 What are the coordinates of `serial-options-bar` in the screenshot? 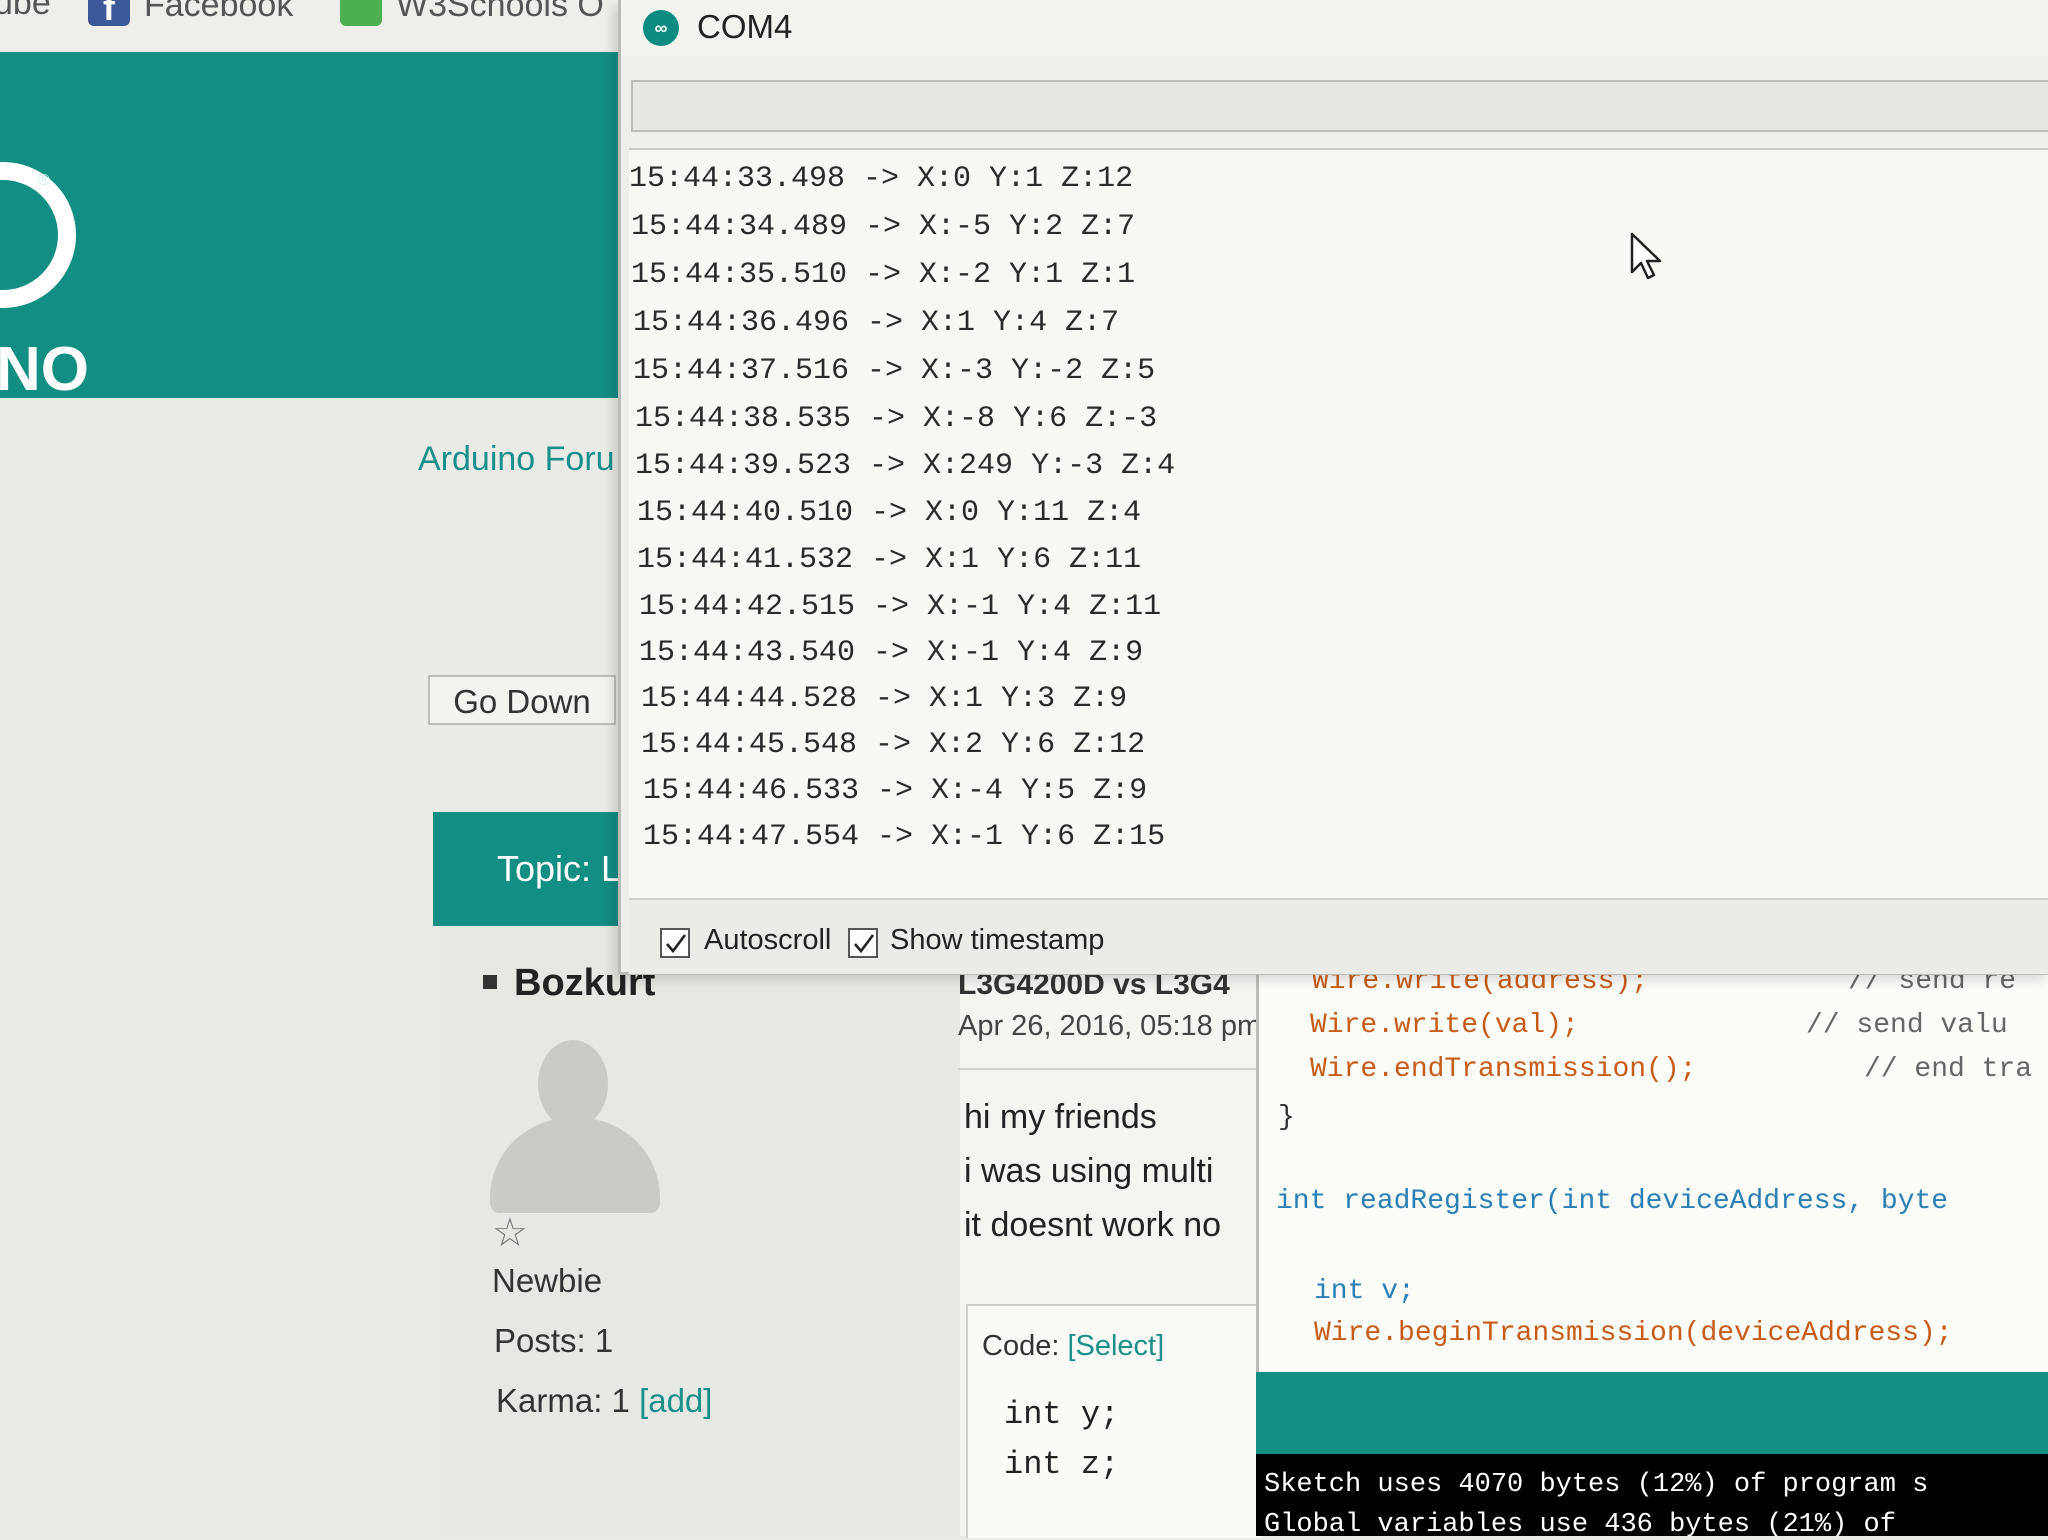 It's located at (1338, 936).